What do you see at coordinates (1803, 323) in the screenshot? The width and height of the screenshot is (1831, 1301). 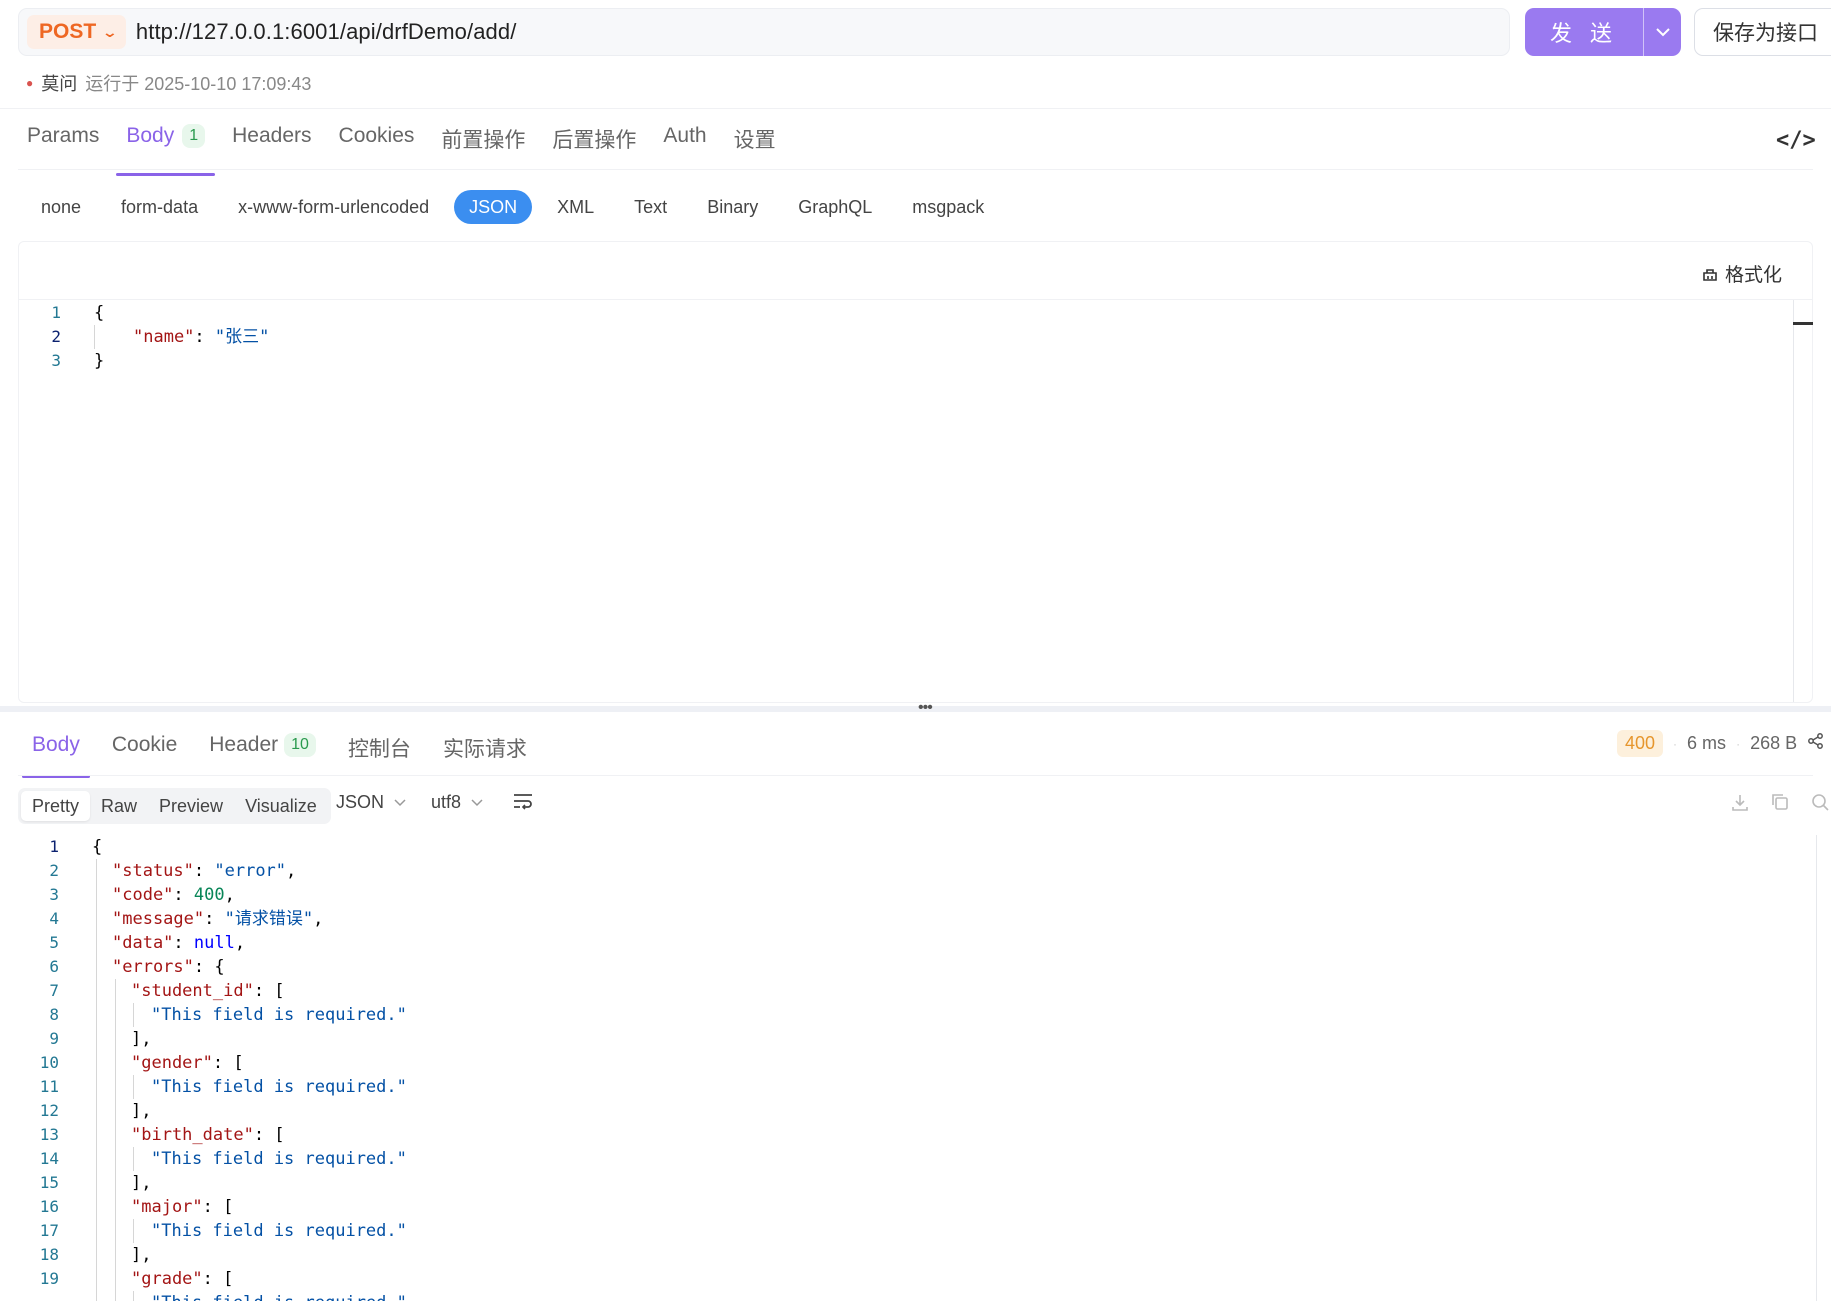 I see `scrollbar-thumb` at bounding box center [1803, 323].